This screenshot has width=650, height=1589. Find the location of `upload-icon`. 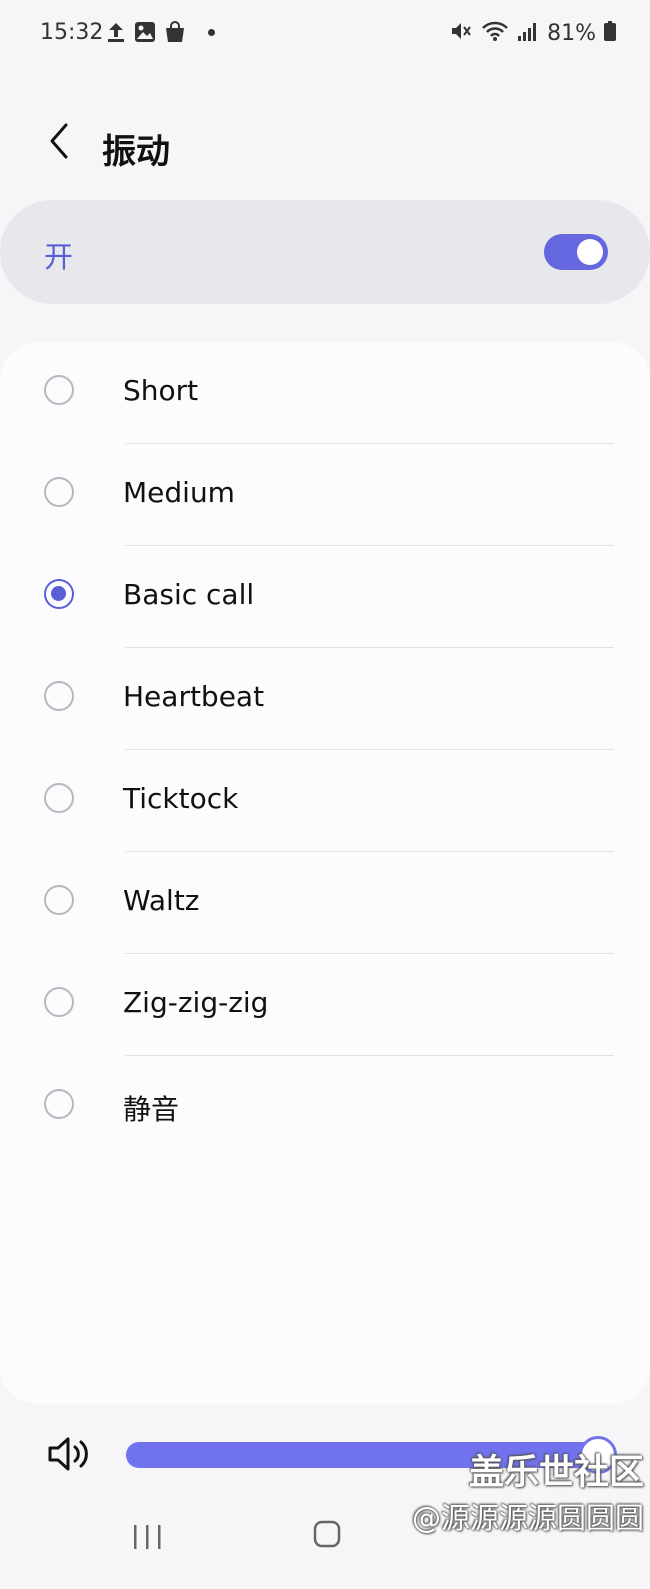

upload-icon is located at coordinates (116, 32).